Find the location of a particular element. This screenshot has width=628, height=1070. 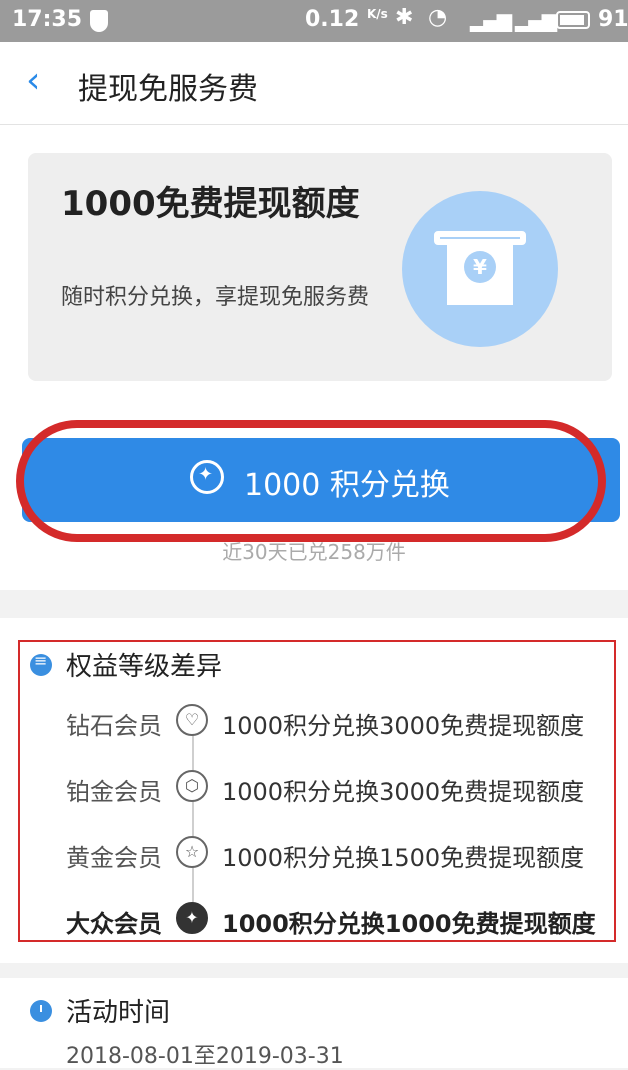

sales-note: 近30天已兑258万件 is located at coordinates (314, 552).